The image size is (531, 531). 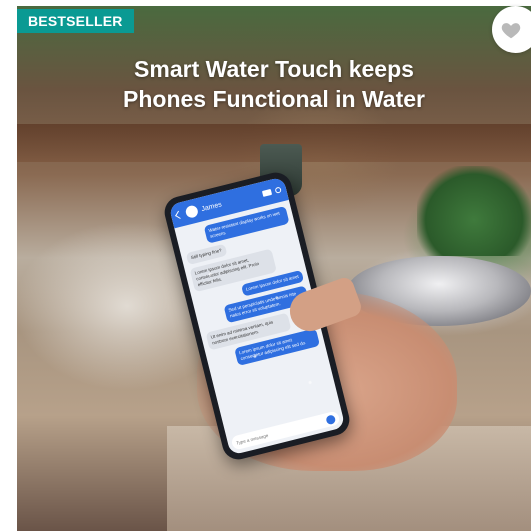 I want to click on phone-call-icon, so click(x=278, y=190).